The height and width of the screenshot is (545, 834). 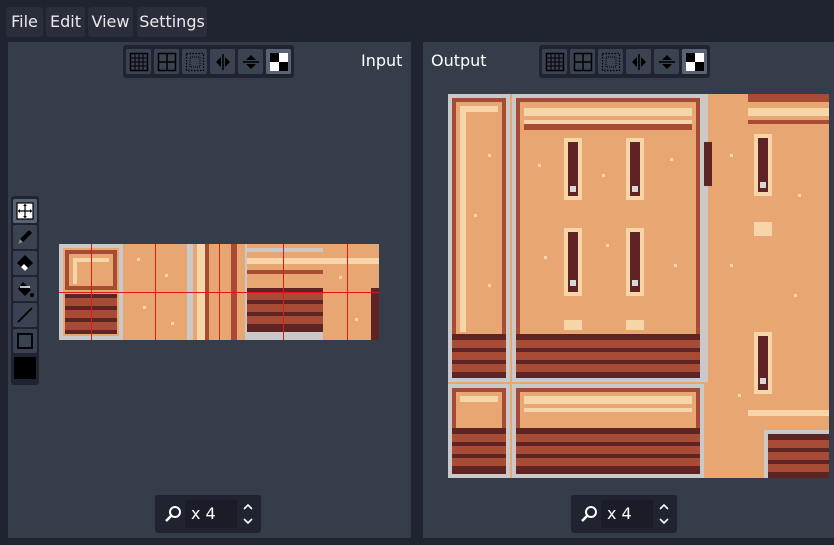 What do you see at coordinates (110, 22) in the screenshot?
I see `menu-view: View` at bounding box center [110, 22].